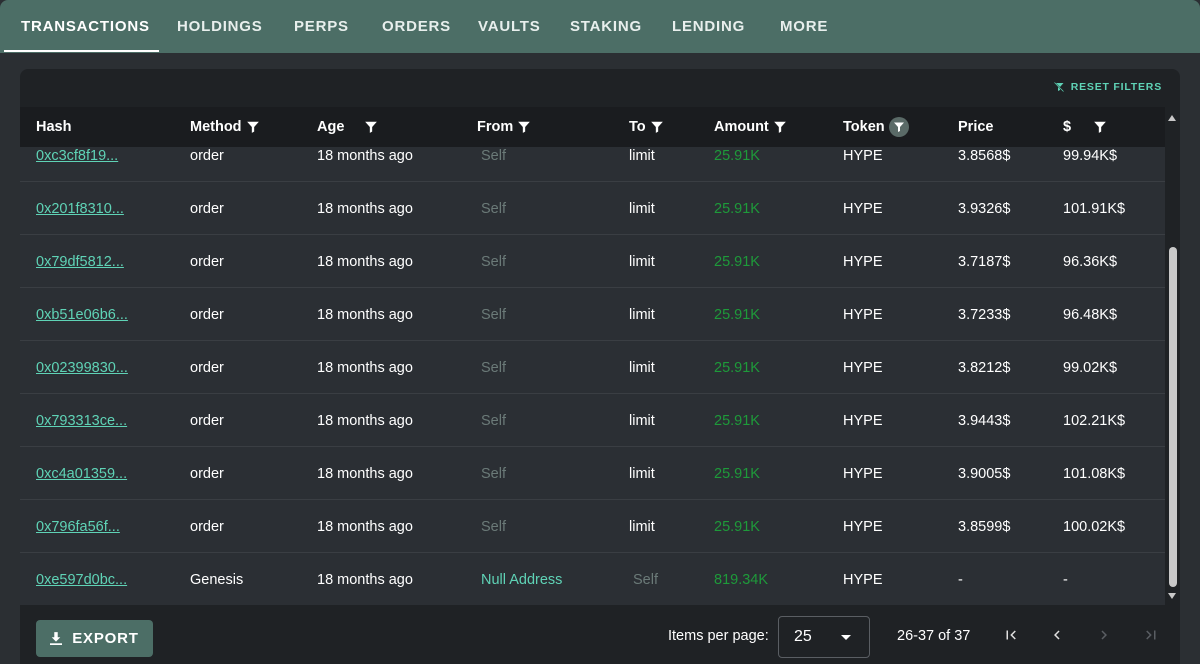 This screenshot has width=1200, height=664. What do you see at coordinates (217, 579) in the screenshot?
I see `method-cell: Genesis` at bounding box center [217, 579].